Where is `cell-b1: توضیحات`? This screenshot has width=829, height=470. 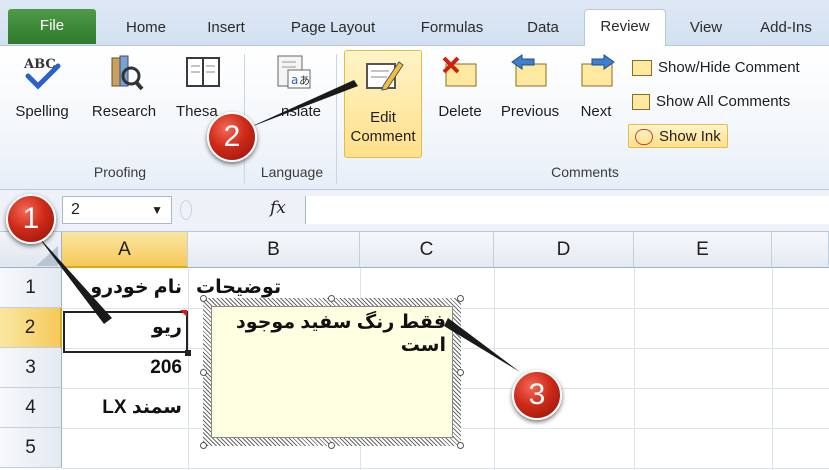
cell-b1: توضیحات is located at coordinates (238, 287).